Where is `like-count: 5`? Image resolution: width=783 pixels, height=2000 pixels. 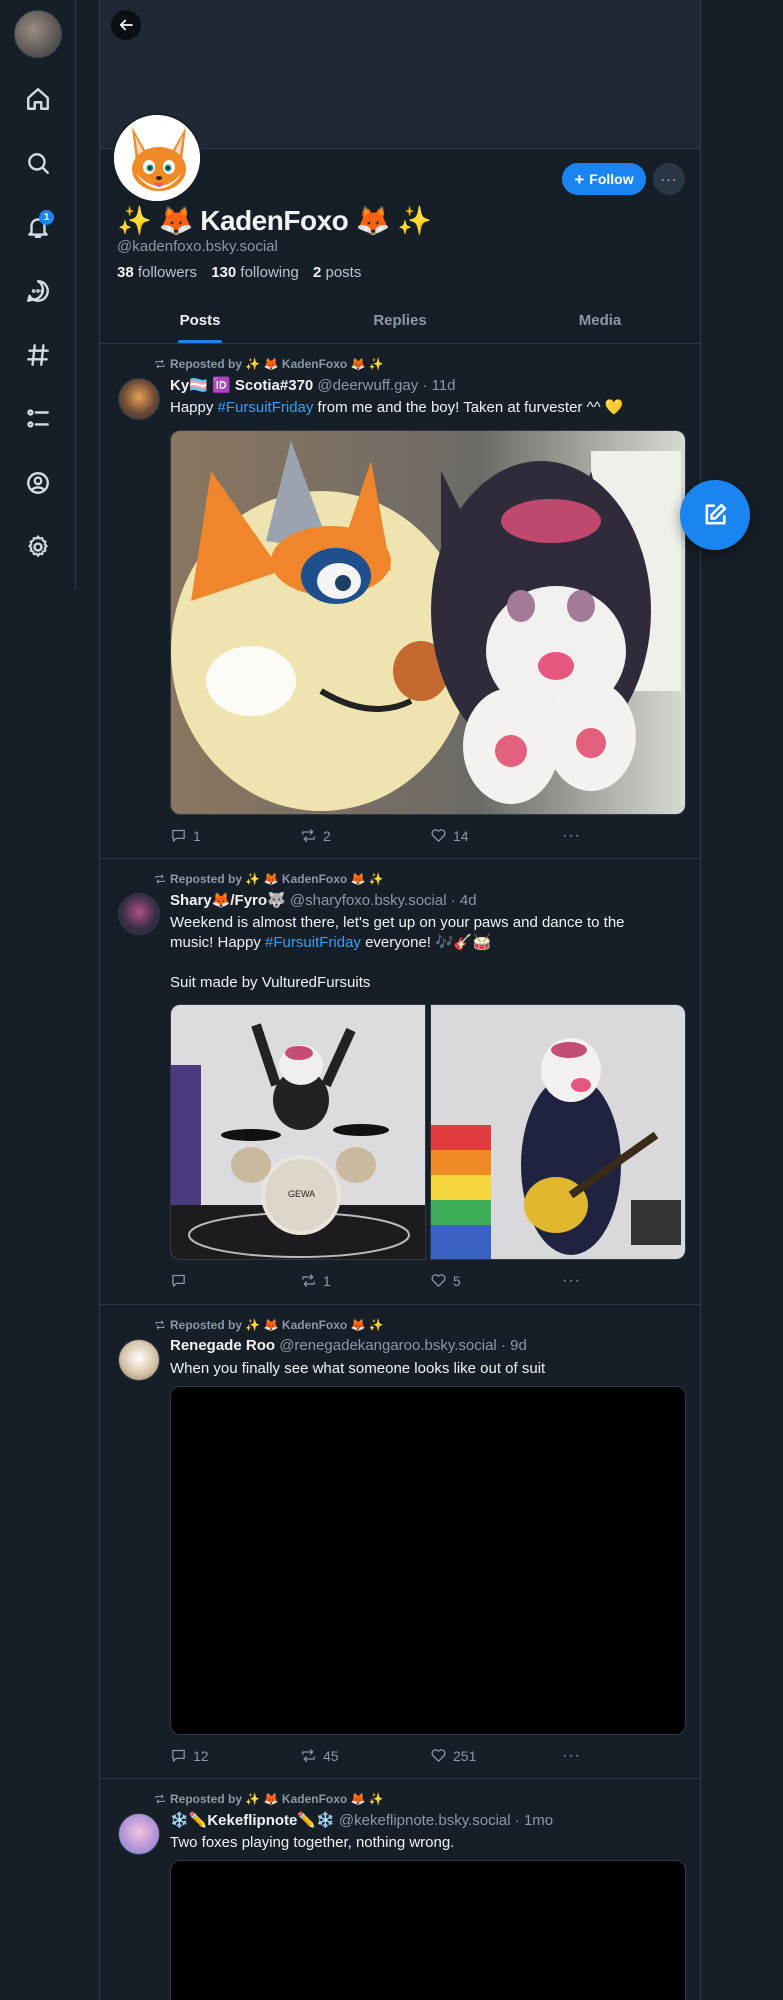 like-count: 5 is located at coordinates (457, 1280).